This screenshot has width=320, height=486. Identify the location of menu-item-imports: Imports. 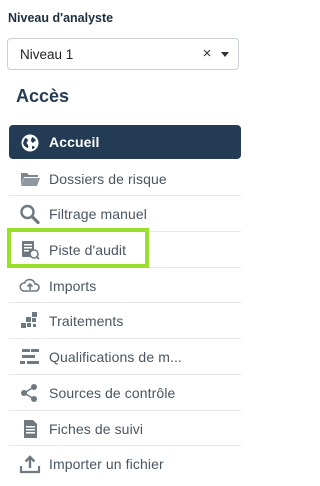
(125, 286).